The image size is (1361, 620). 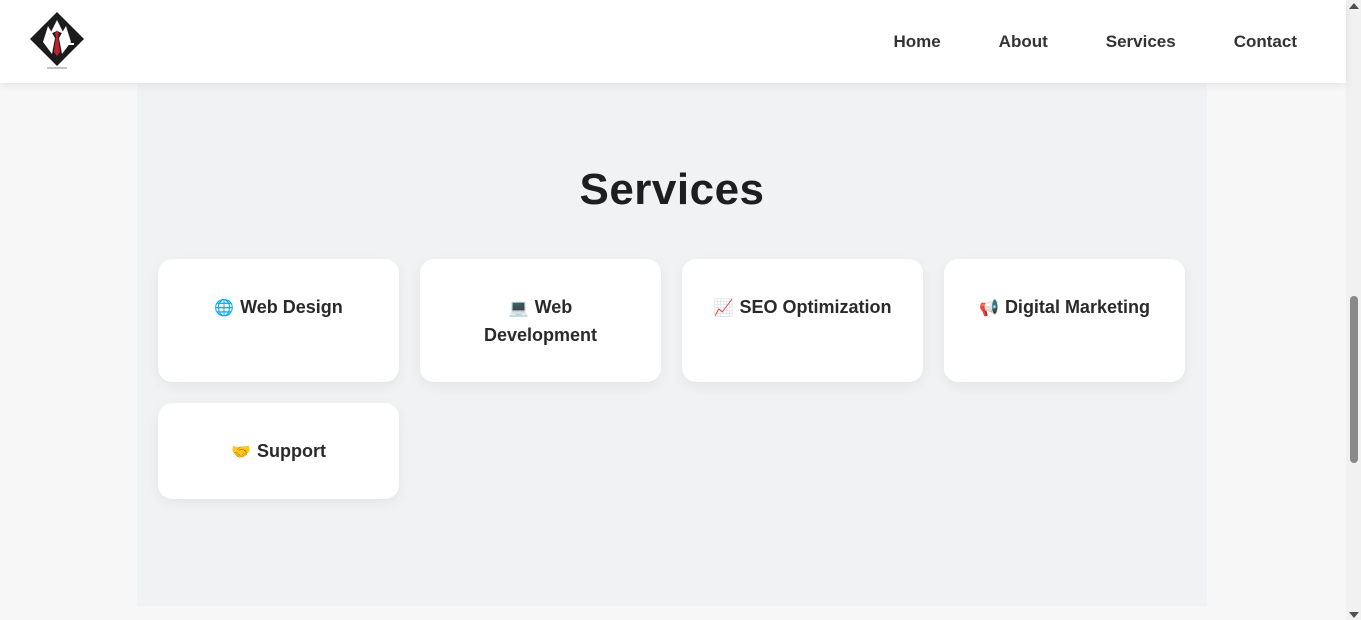 I want to click on service-card-web-design: 🌐 Web Design, so click(x=278, y=320).